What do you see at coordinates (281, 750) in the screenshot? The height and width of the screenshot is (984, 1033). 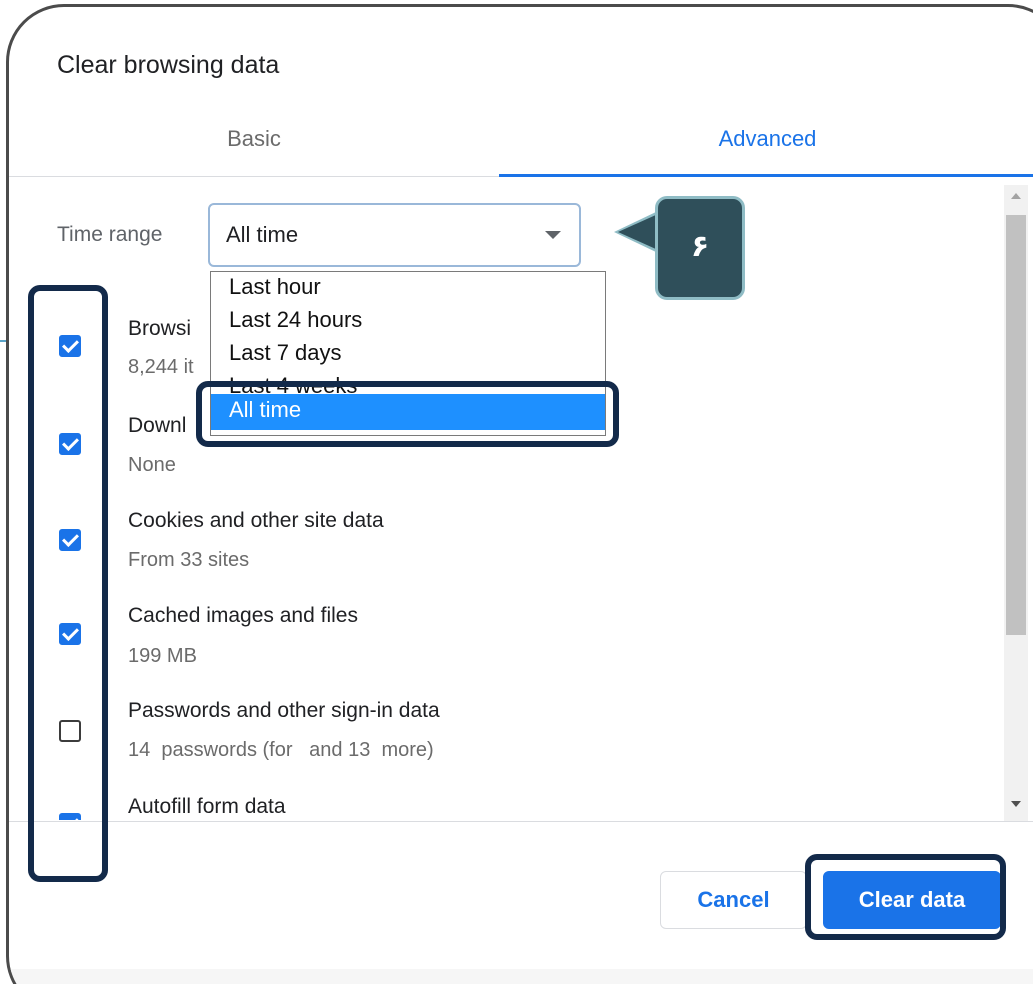 I see `item-sub-passwords: 14 passwords (for and 13 more)` at bounding box center [281, 750].